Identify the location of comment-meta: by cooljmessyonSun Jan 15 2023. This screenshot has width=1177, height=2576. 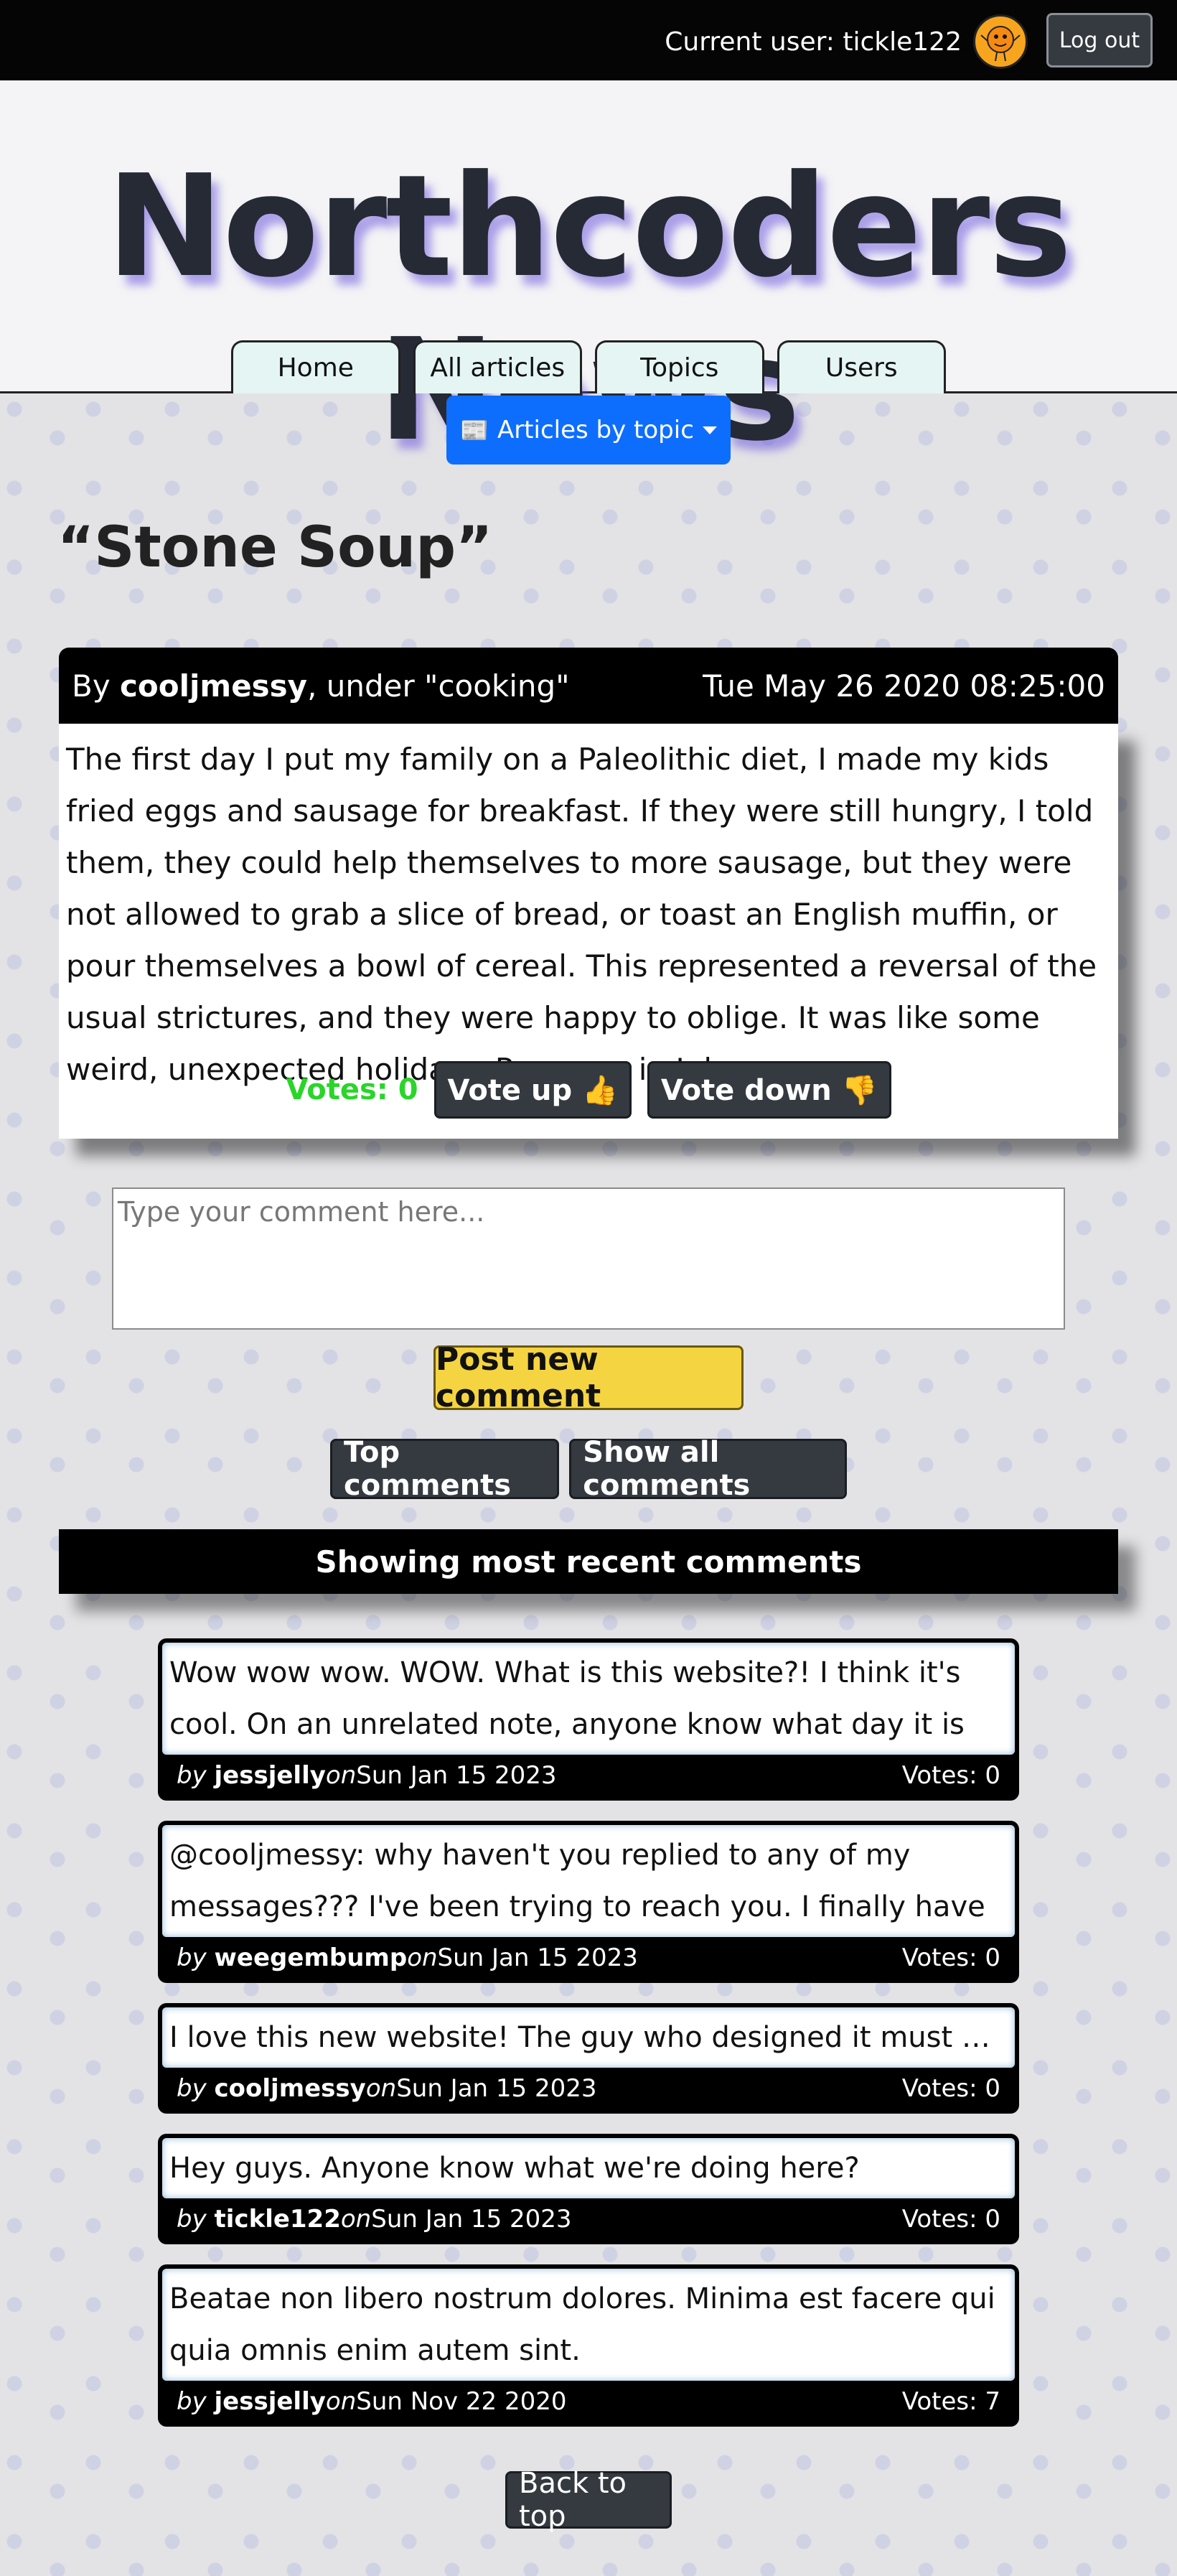
(387, 2088).